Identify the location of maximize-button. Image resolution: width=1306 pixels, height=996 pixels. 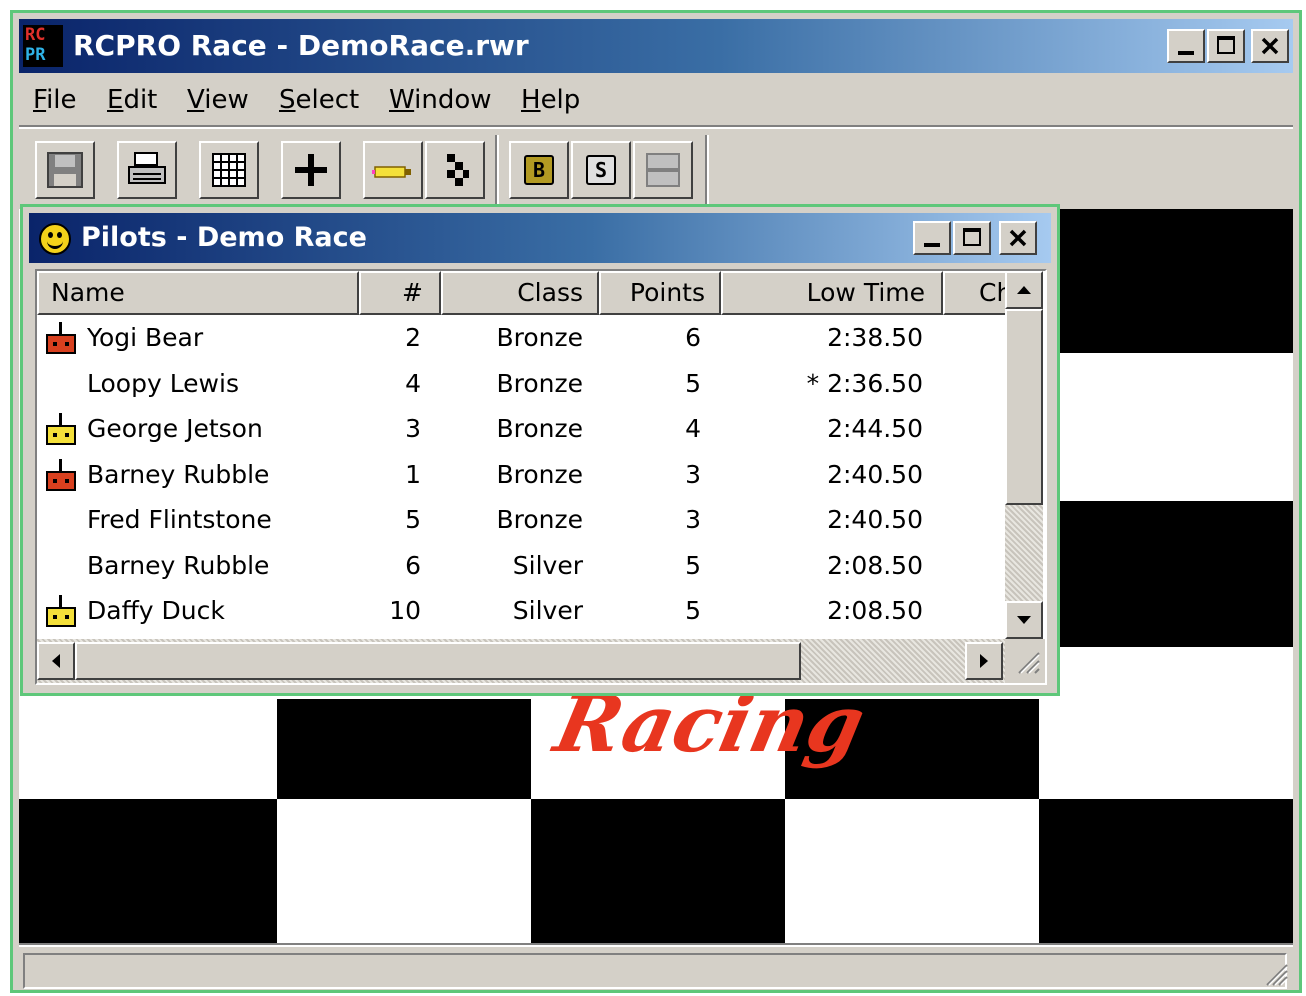
(1226, 46).